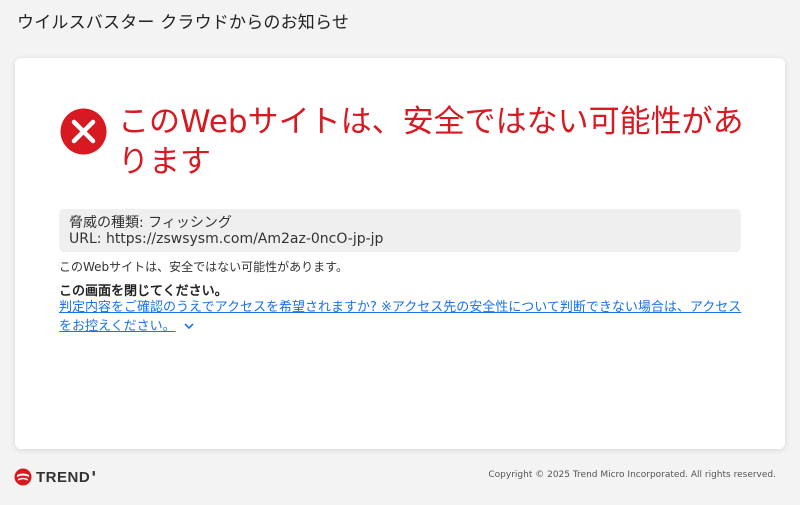  What do you see at coordinates (63, 477) in the screenshot?
I see `logo-text: TREND` at bounding box center [63, 477].